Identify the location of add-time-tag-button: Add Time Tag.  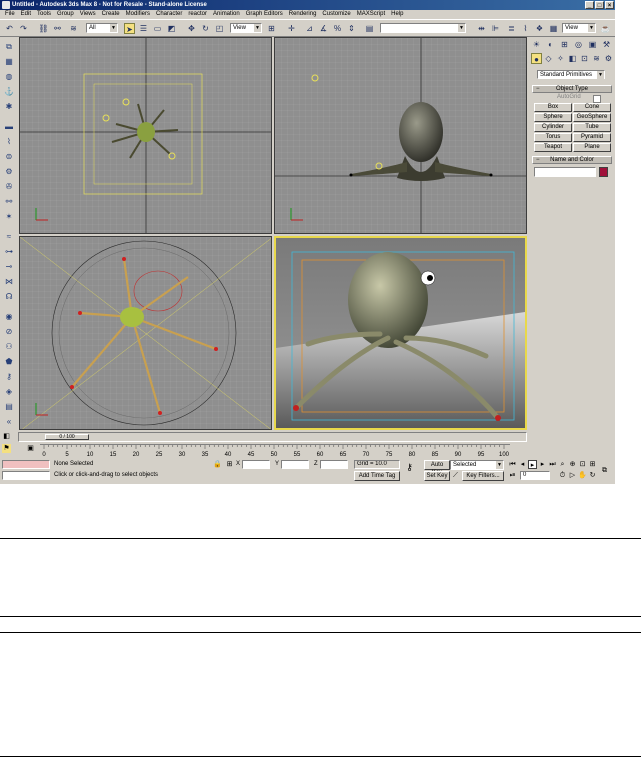
(377, 476).